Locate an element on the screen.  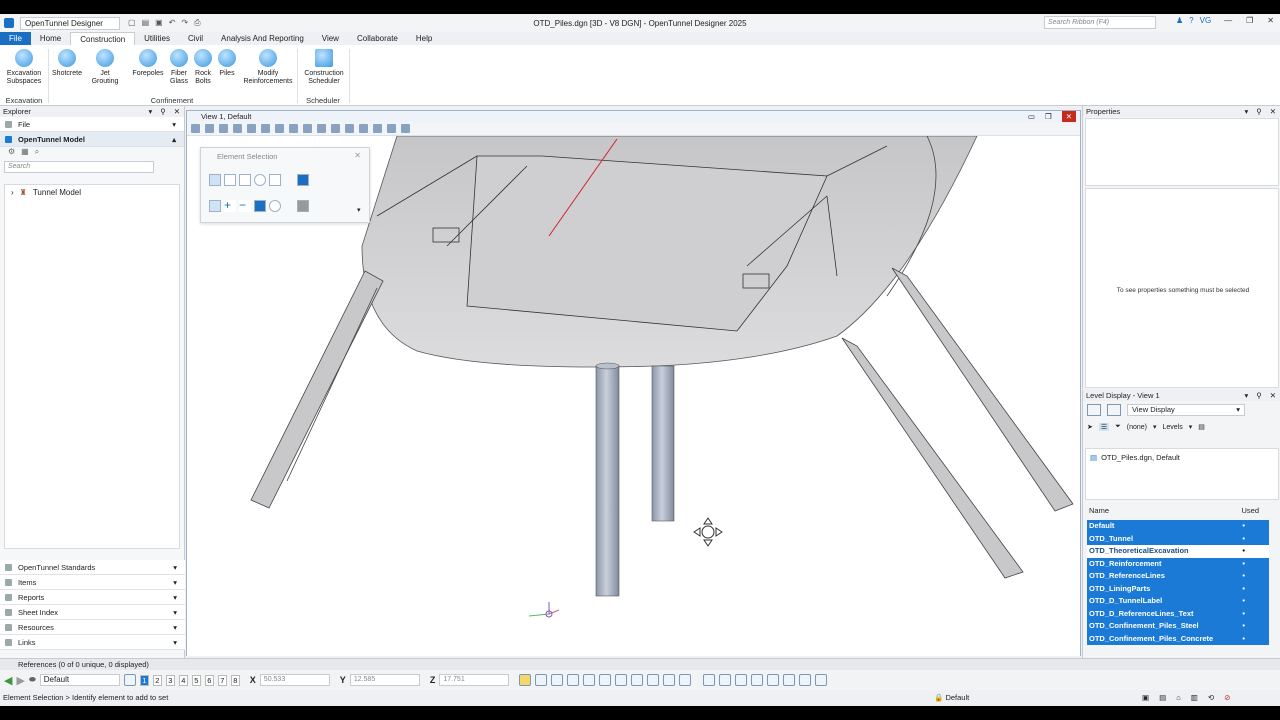
level-row: OTD_ReferenceLines • is located at coordinates (1178, 576).